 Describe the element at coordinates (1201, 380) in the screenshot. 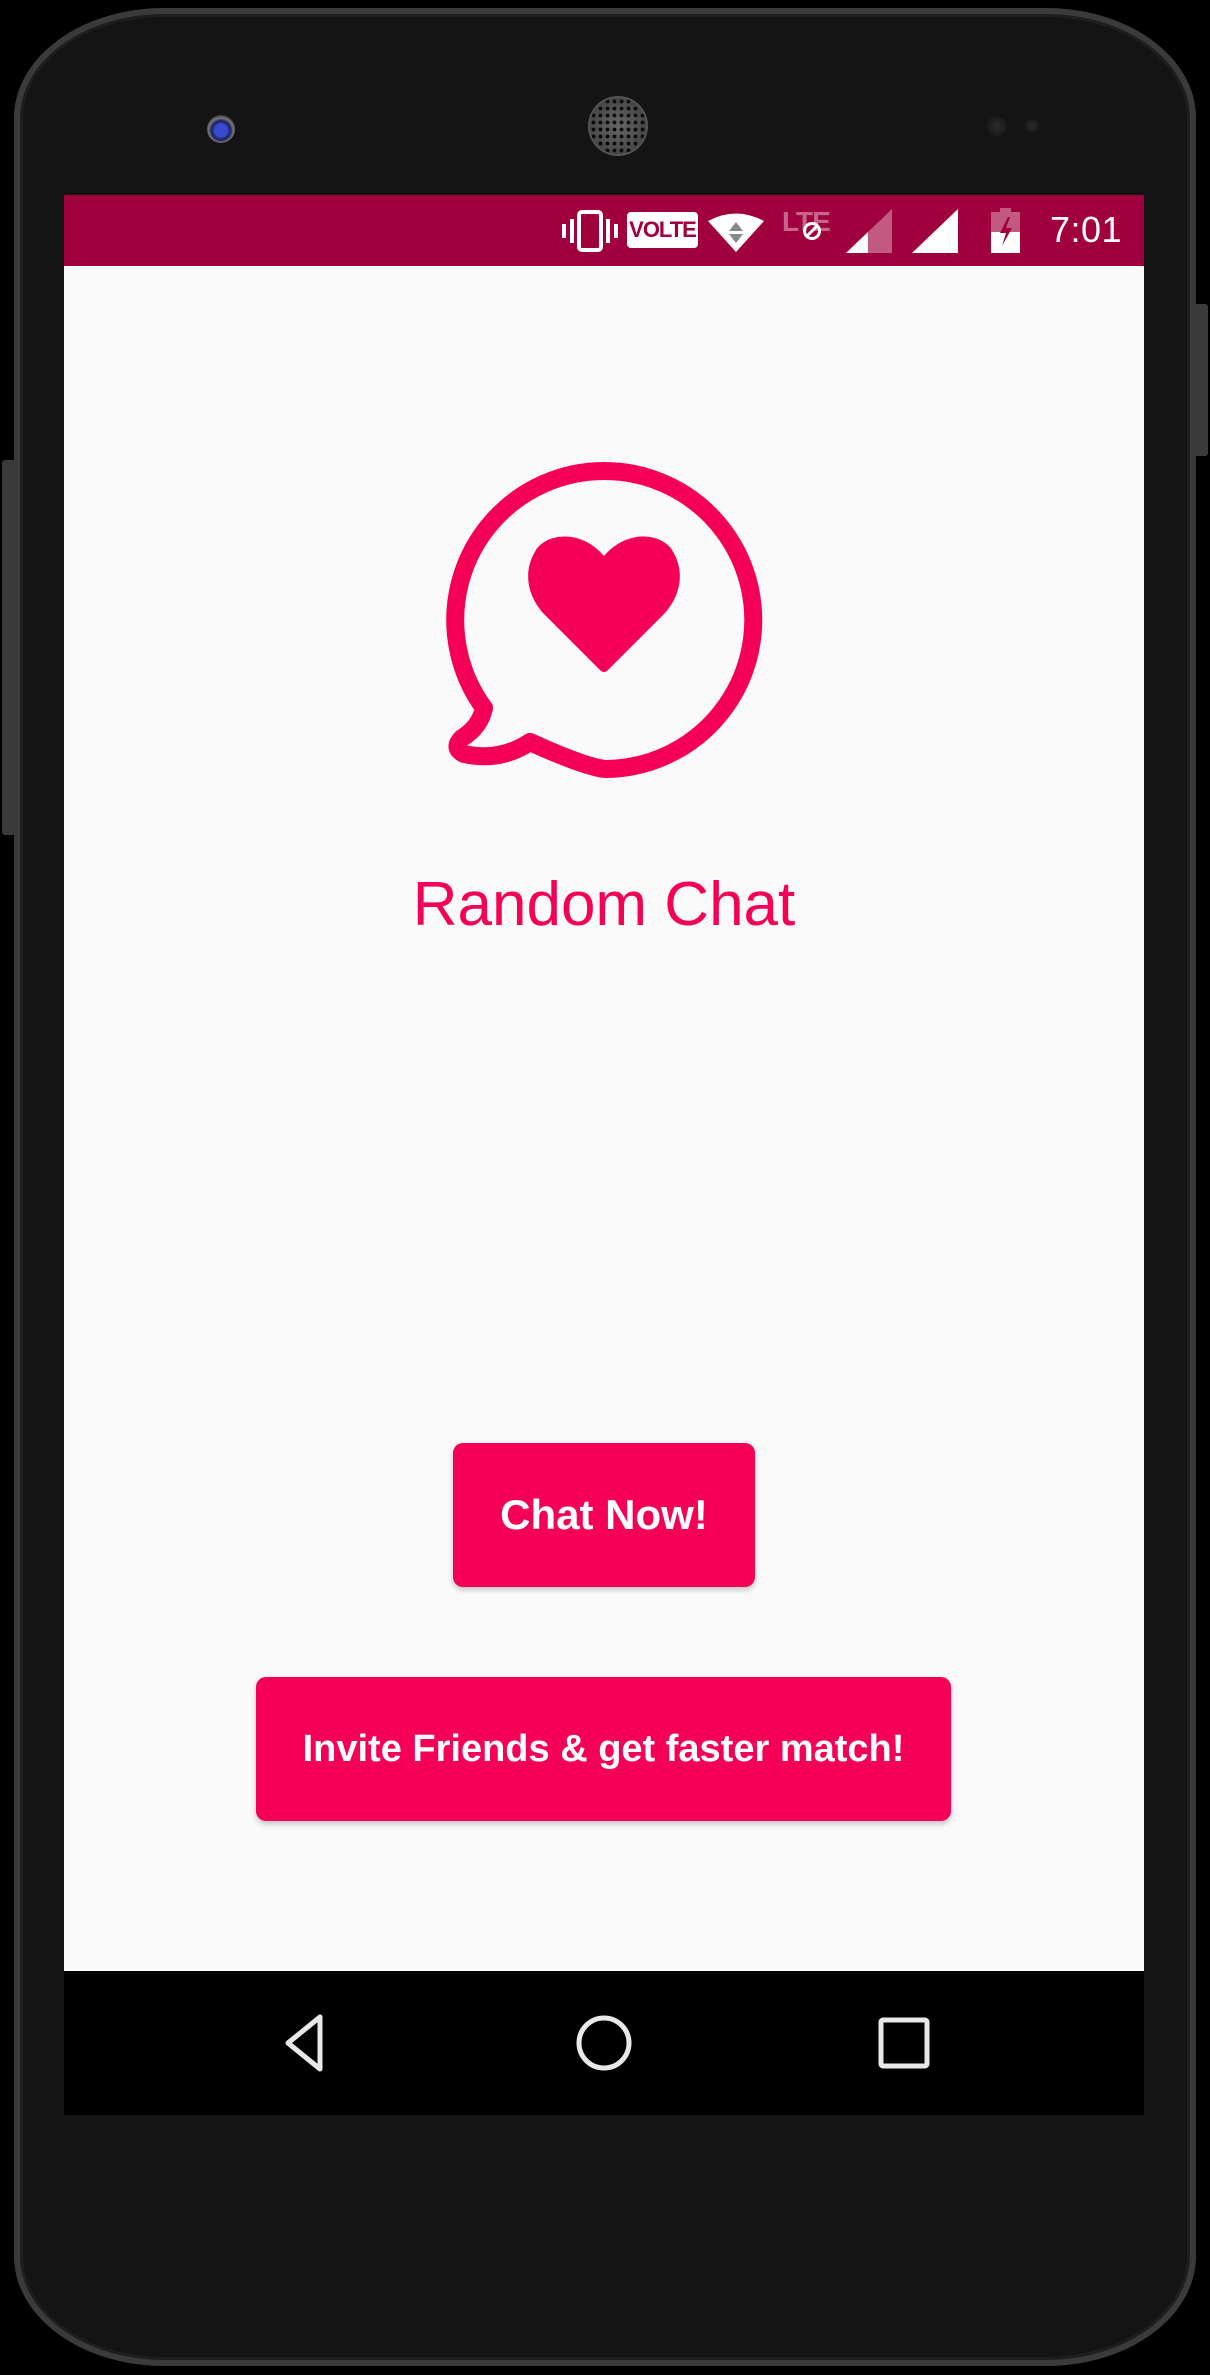

I see `power-button` at that location.